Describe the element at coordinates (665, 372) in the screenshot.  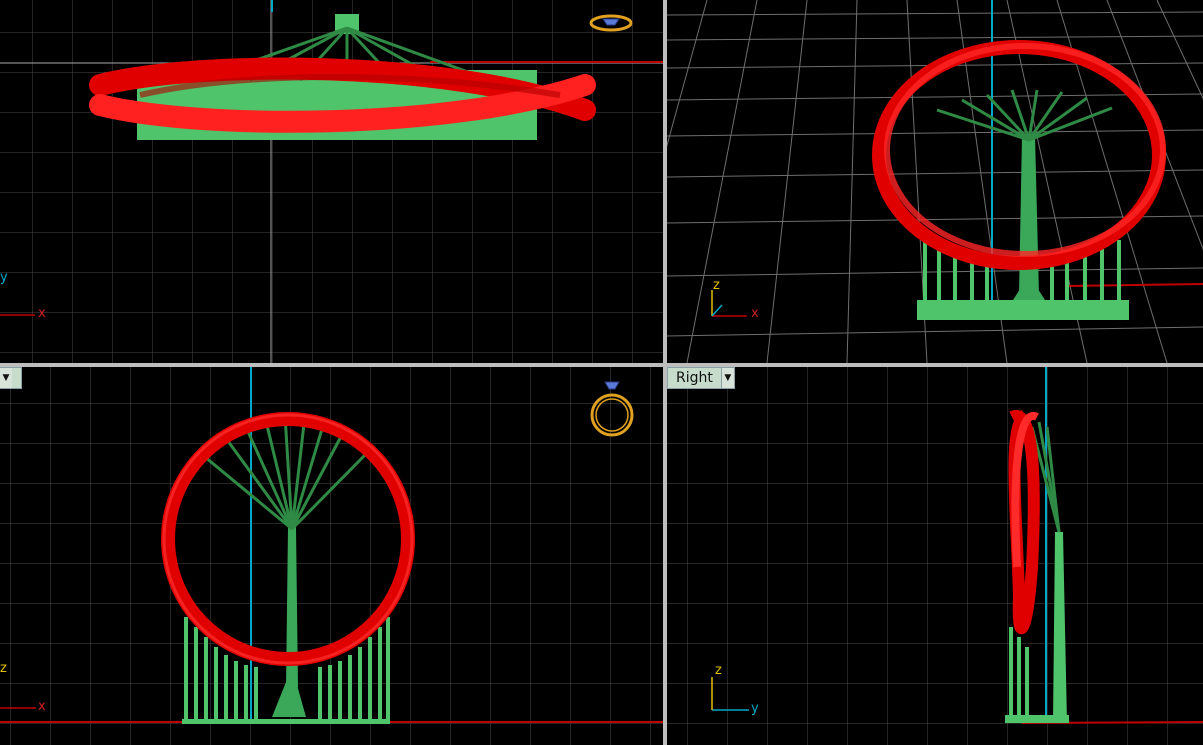
I see `viewport-divider-vertical` at that location.